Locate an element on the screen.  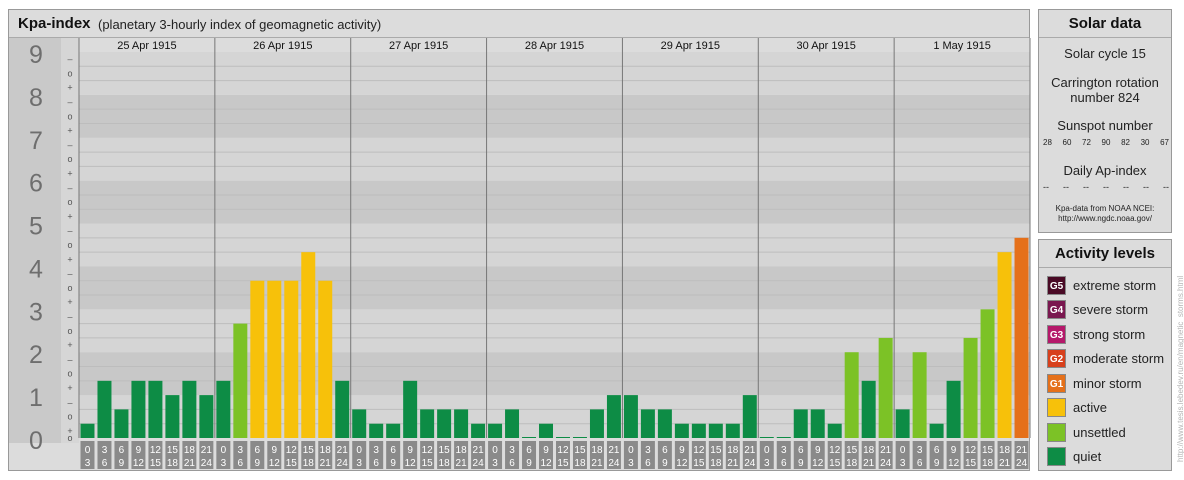
activity-level-label: strong storm is located at coordinates (1109, 334).